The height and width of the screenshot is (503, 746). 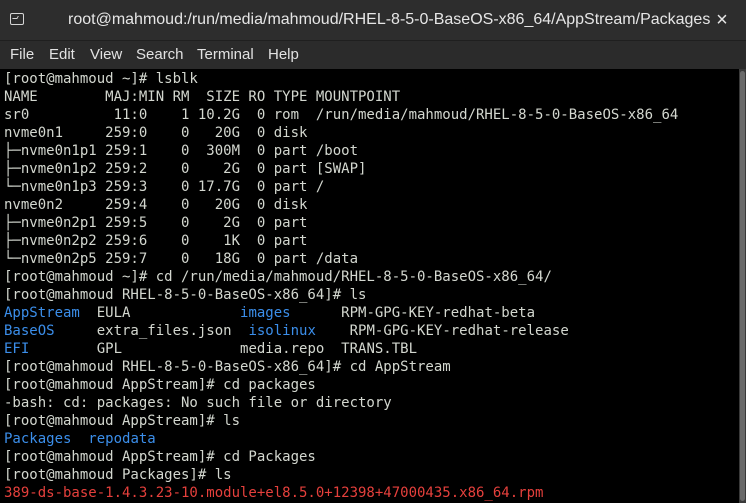 I want to click on directory-name: EFI, so click(x=17, y=349).